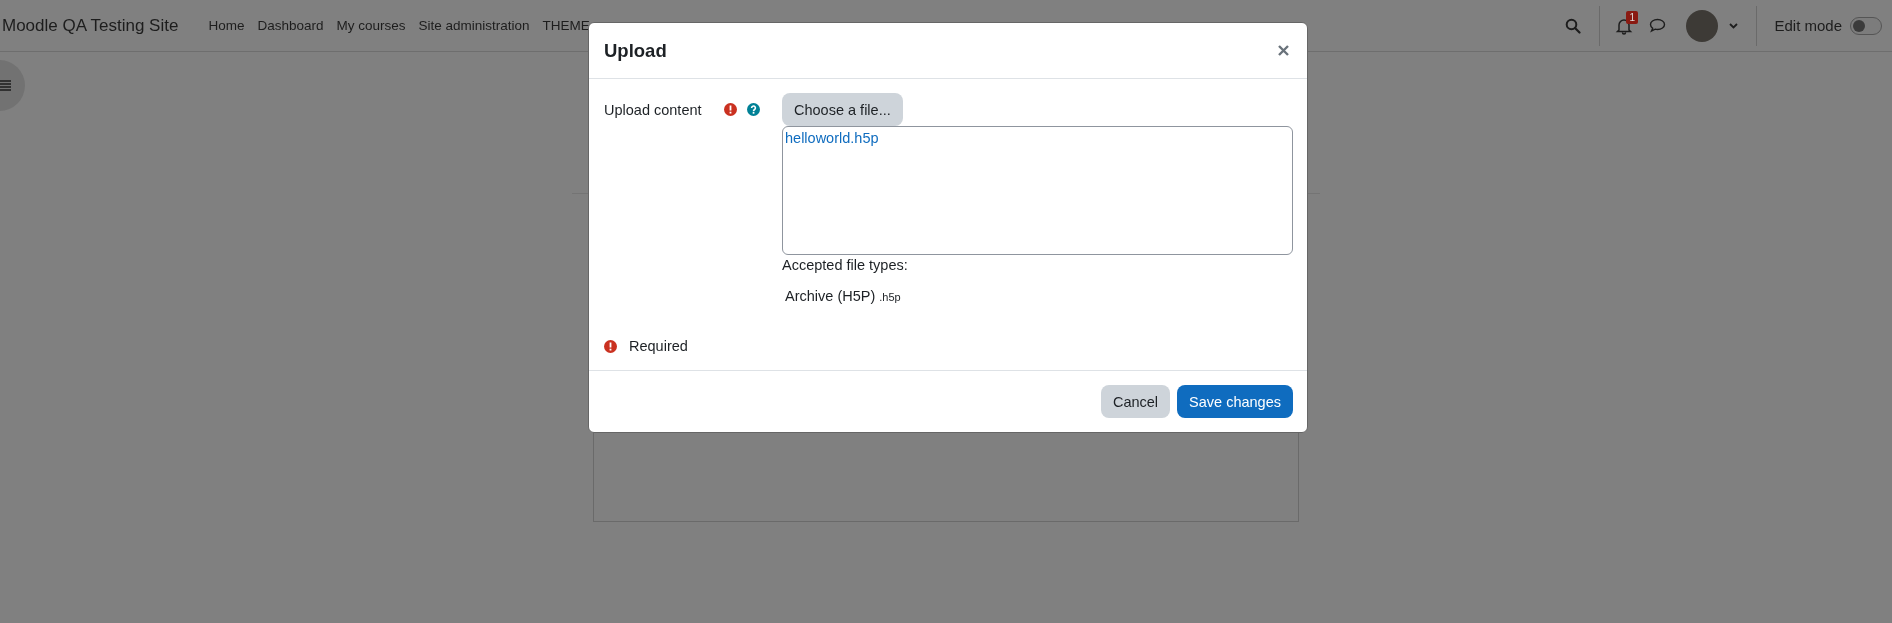 This screenshot has width=1892, height=623. Describe the element at coordinates (890, 297) in the screenshot. I see `file-type-extension: .h5p` at that location.